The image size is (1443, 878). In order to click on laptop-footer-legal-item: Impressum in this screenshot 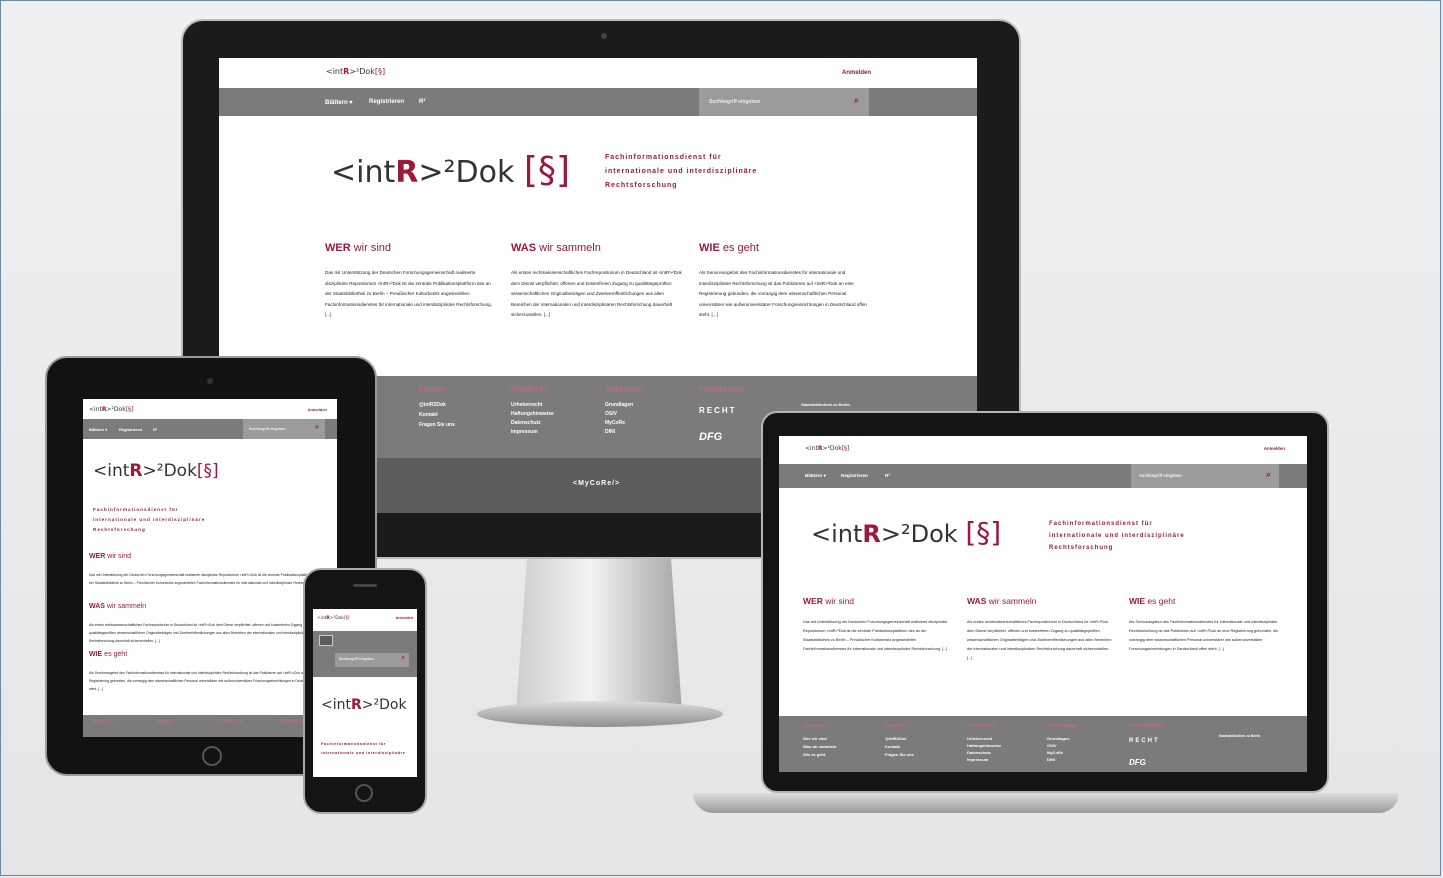, I will do `click(977, 759)`.